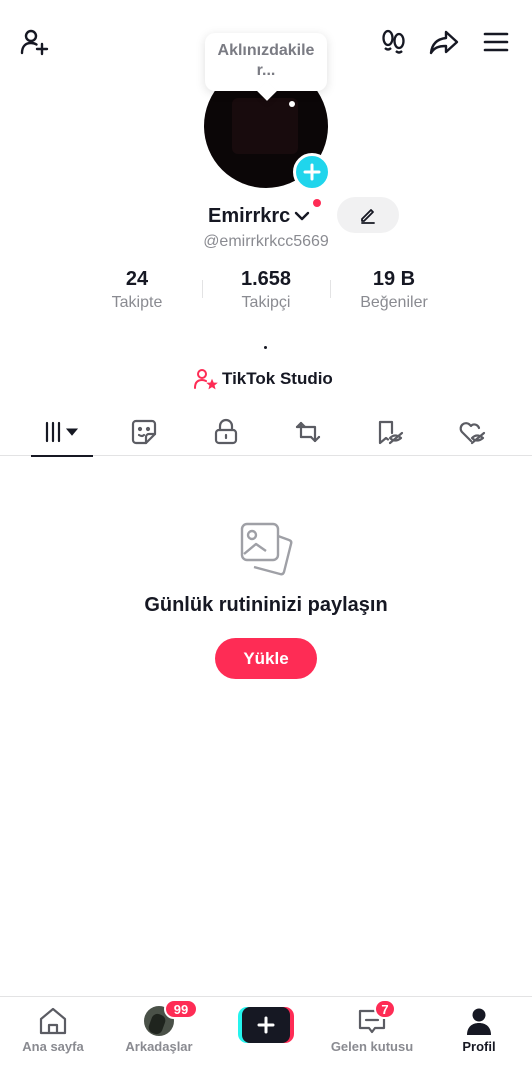  I want to click on display-name: Emirrkrc, so click(249, 215).